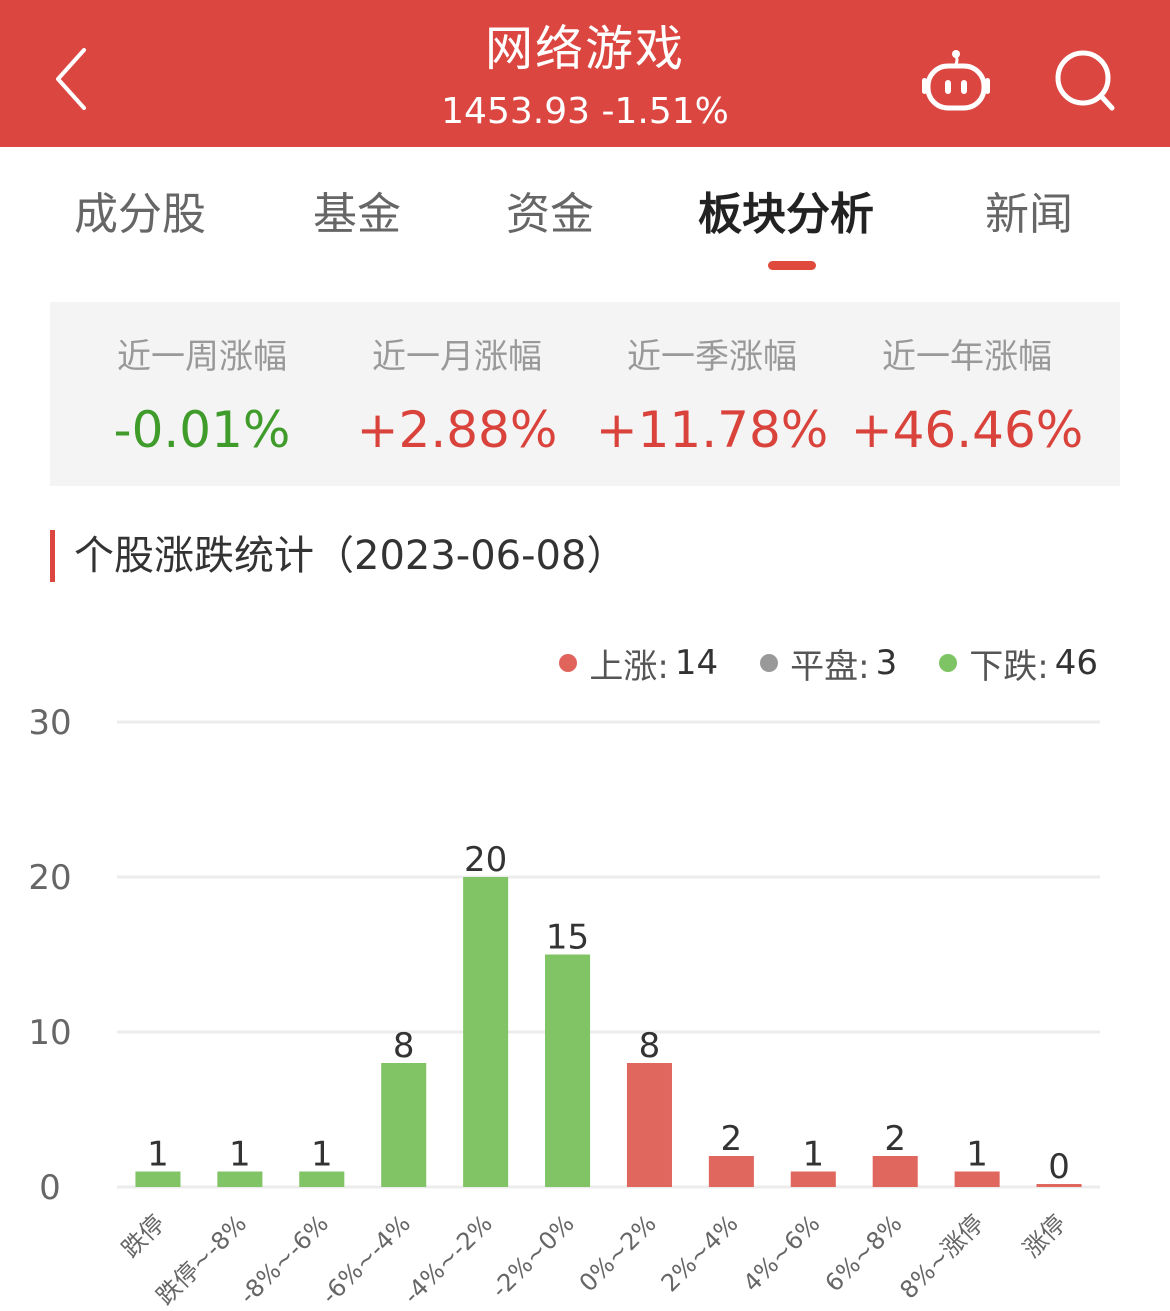 The height and width of the screenshot is (1311, 1170). Describe the element at coordinates (457, 430) in the screenshot. I see `perf-value: +2.88%` at that location.